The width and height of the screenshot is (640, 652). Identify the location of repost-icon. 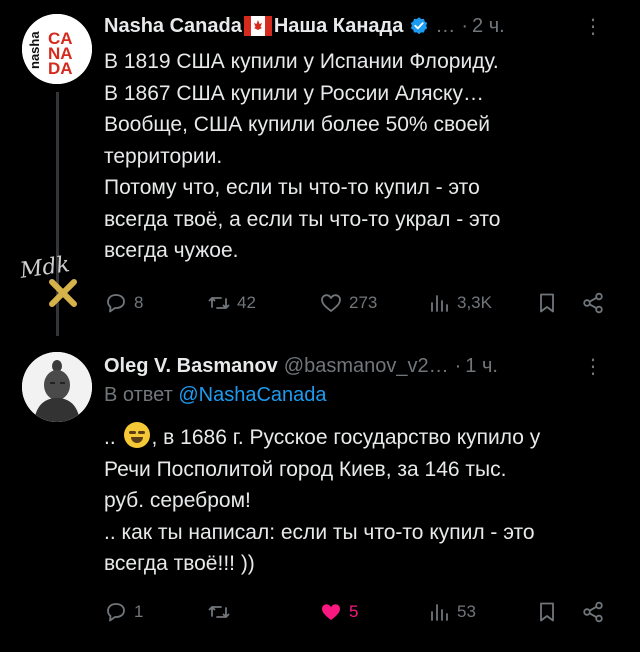
(219, 612).